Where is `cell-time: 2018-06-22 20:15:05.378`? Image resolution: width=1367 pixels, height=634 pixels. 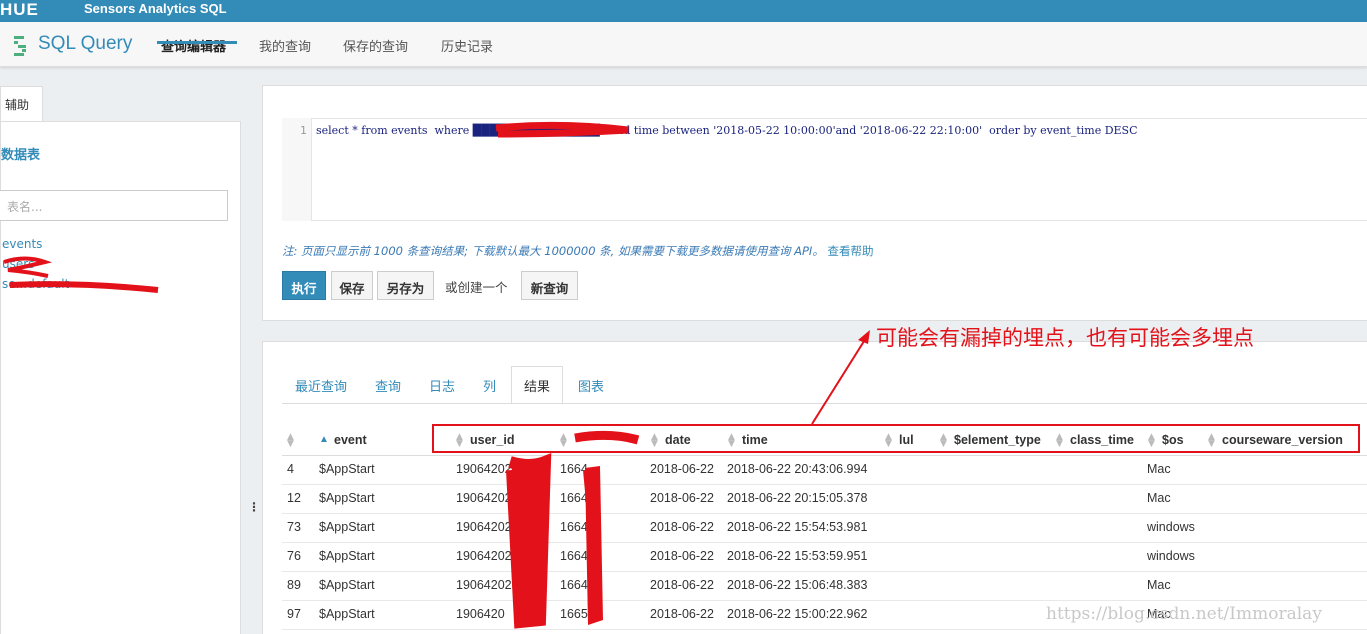
cell-time: 2018-06-22 20:15:05.378 is located at coordinates (797, 498).